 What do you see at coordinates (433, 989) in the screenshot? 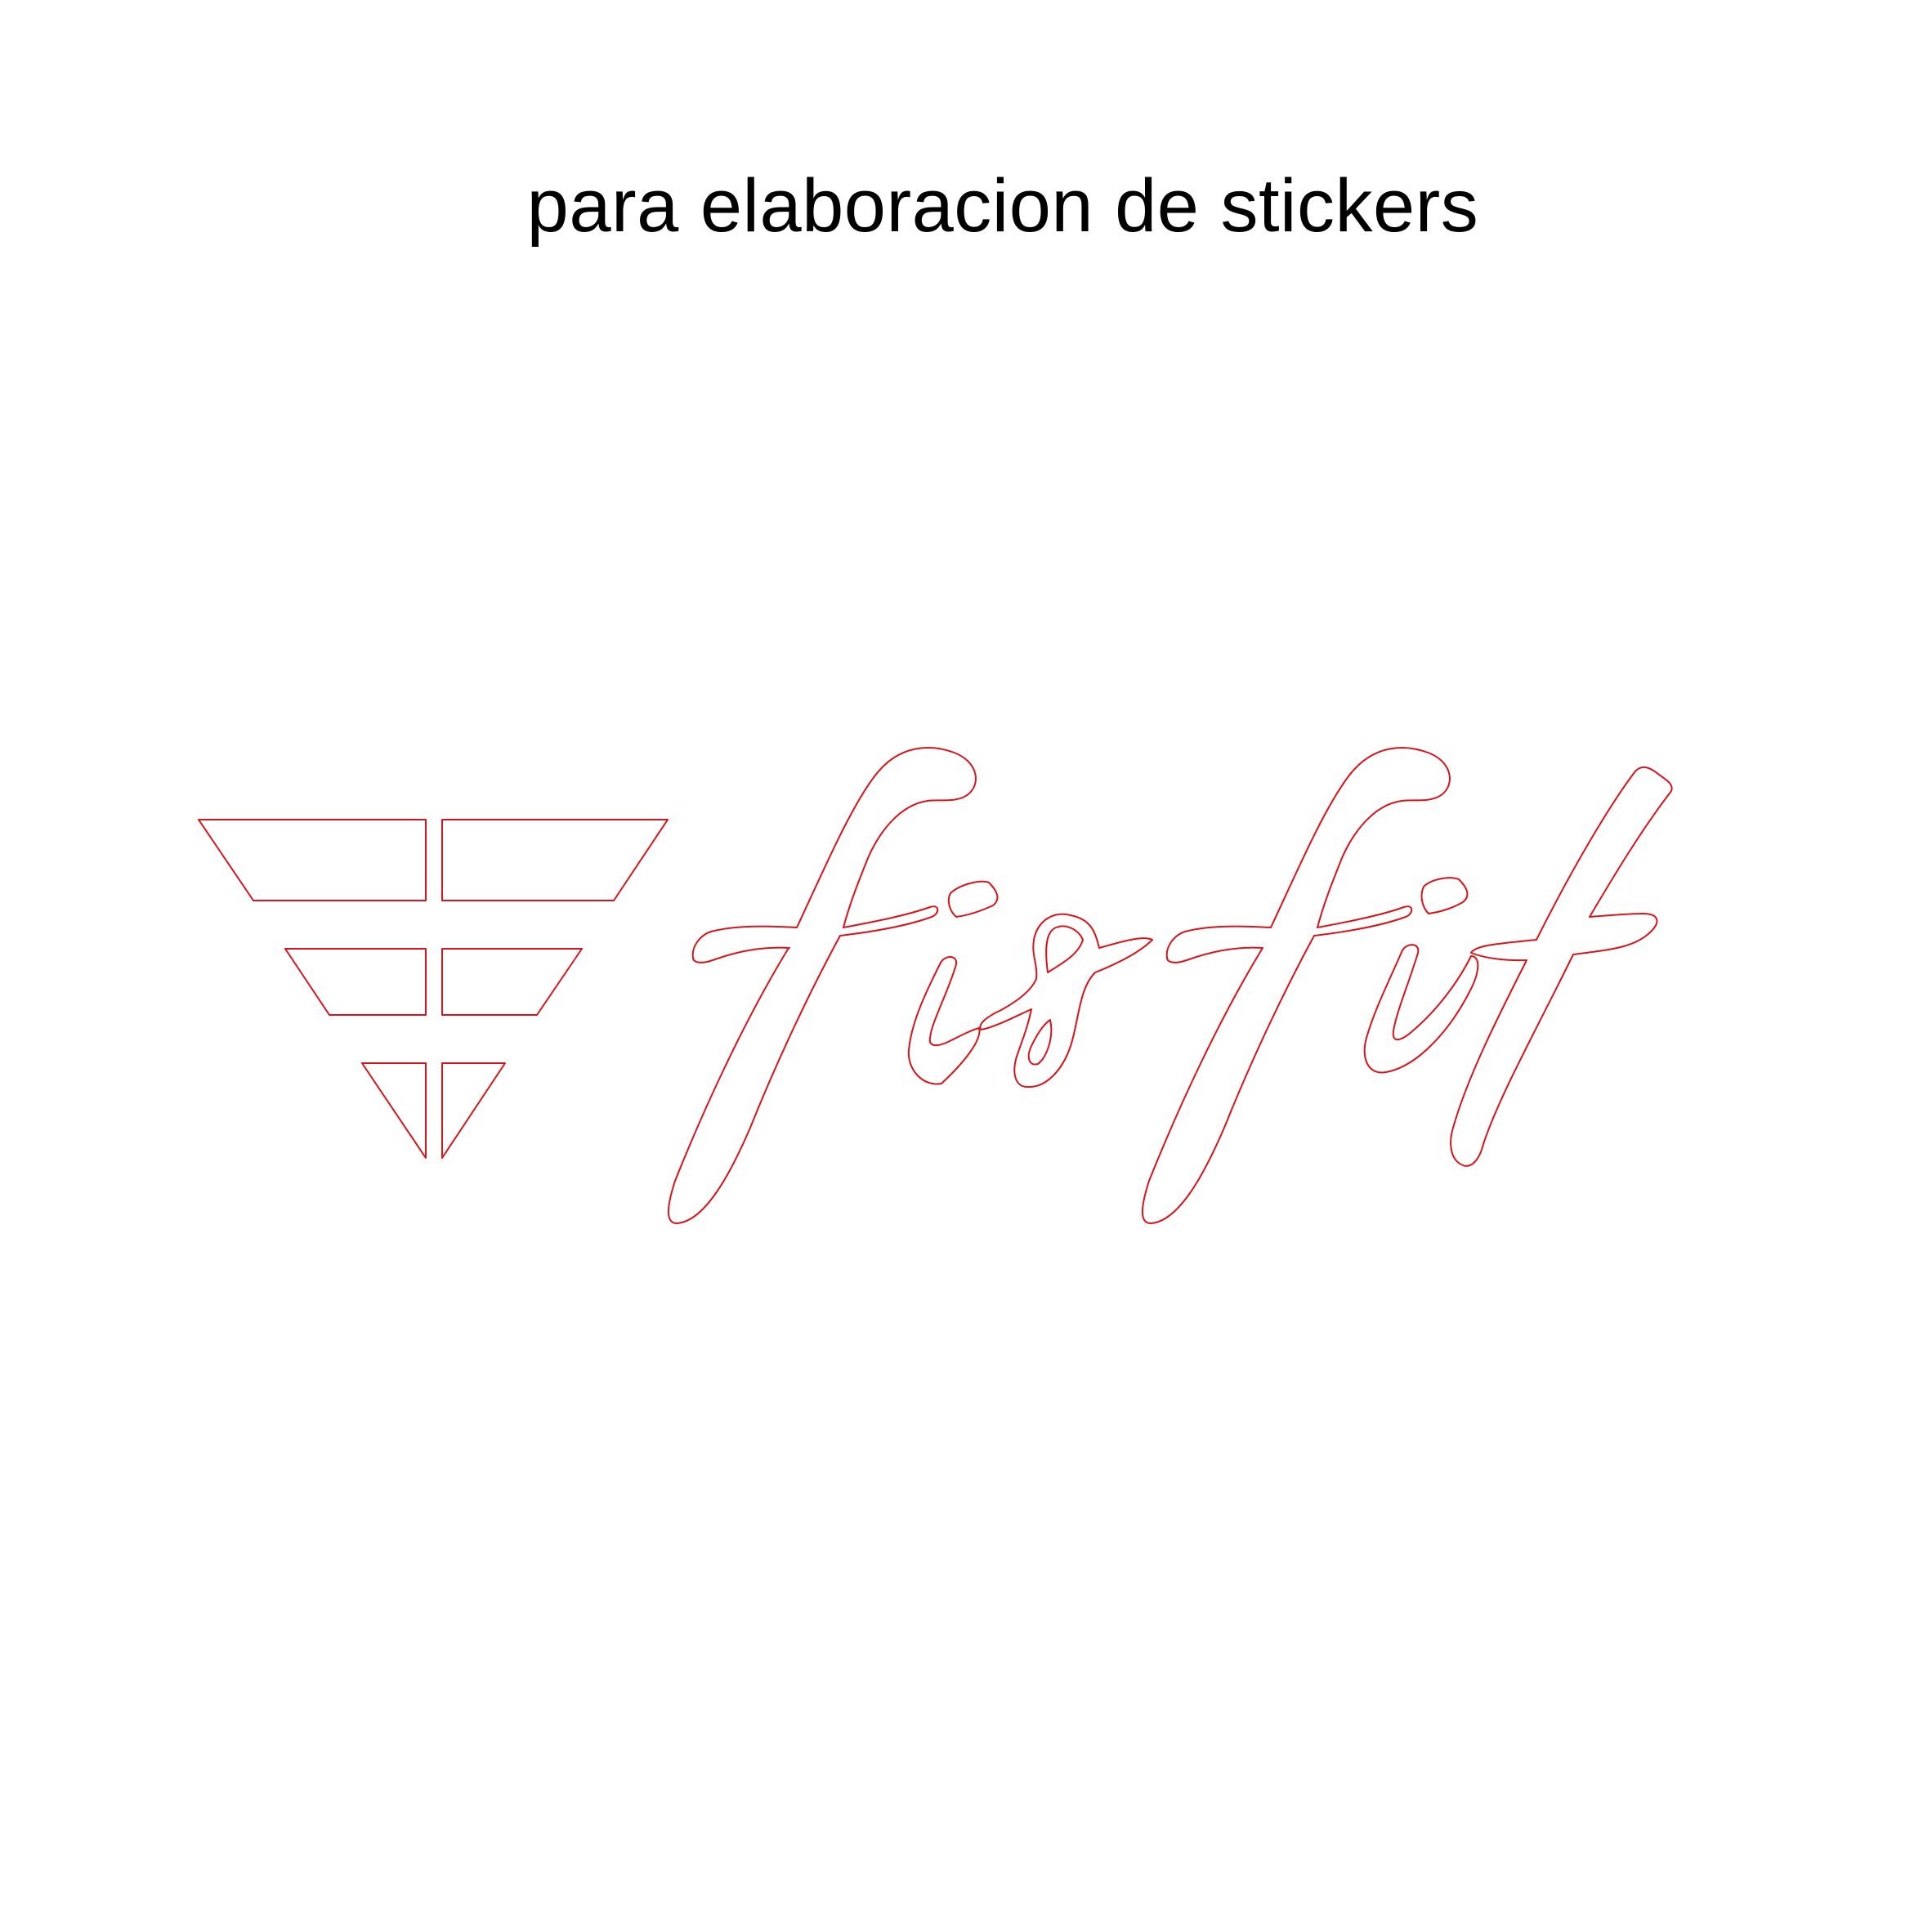
I see `logo-mark-icon` at bounding box center [433, 989].